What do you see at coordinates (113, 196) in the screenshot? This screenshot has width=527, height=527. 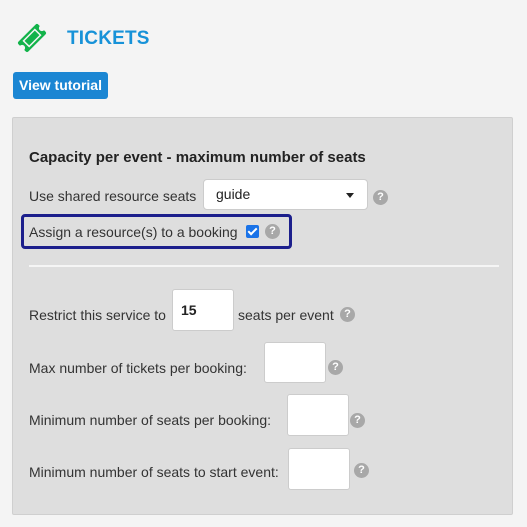 I see `shared-resource-label: Use shared resource seats` at bounding box center [113, 196].